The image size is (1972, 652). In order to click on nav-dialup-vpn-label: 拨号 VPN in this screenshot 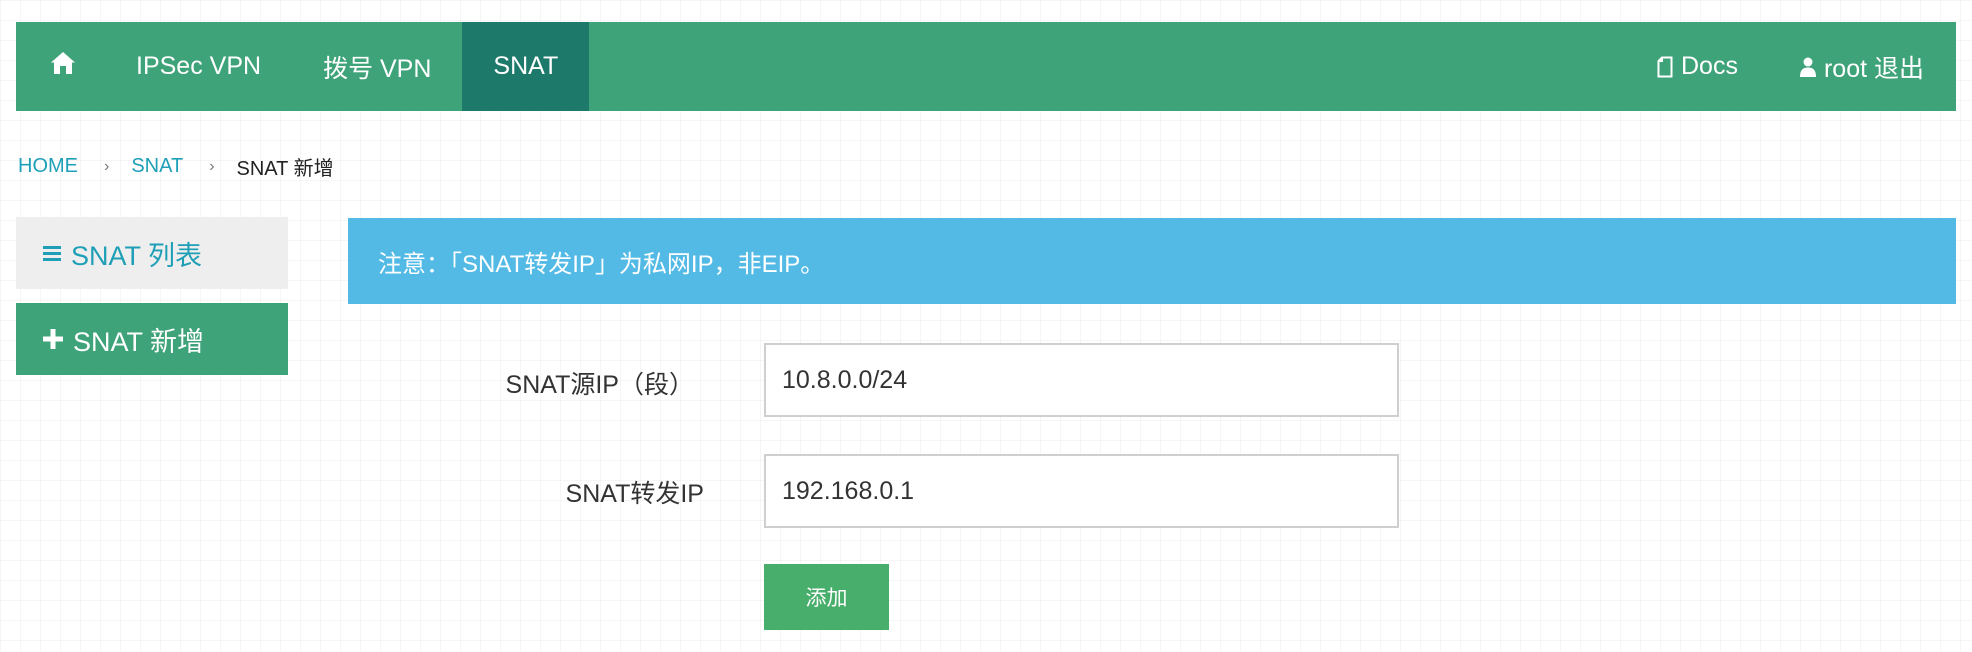, I will do `click(377, 68)`.